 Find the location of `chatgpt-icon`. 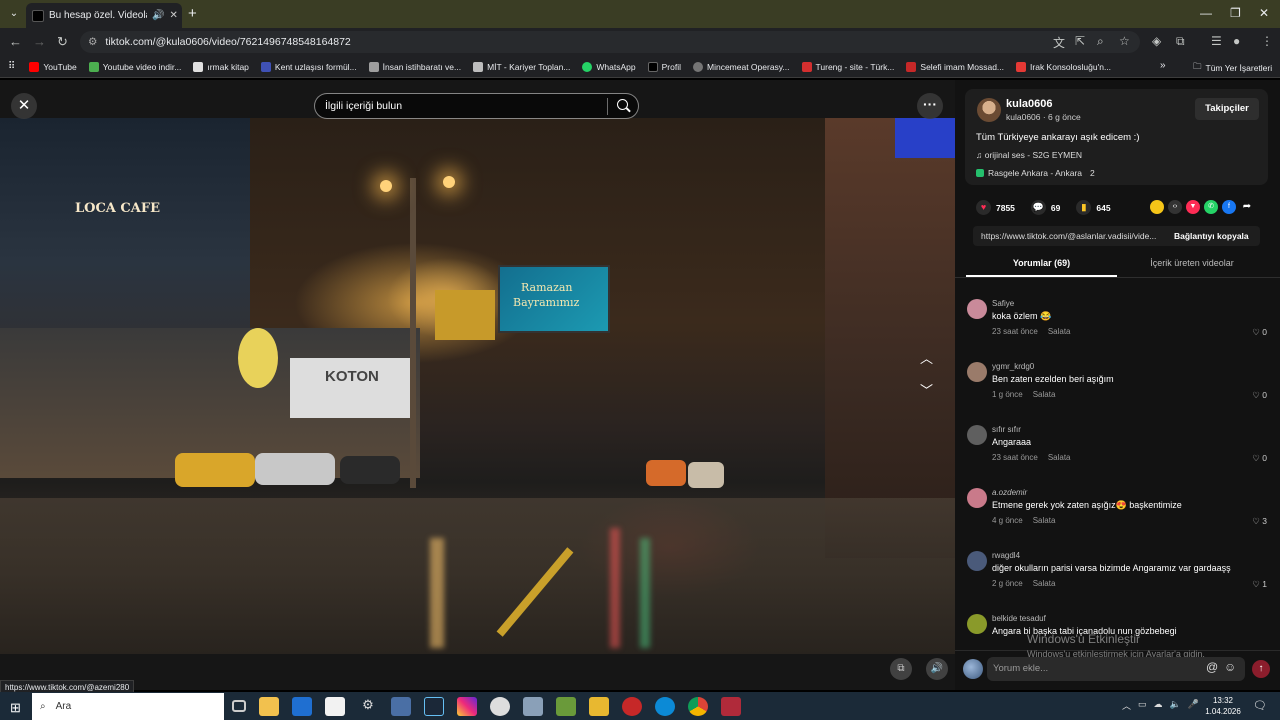

chatgpt-icon is located at coordinates (500, 706).